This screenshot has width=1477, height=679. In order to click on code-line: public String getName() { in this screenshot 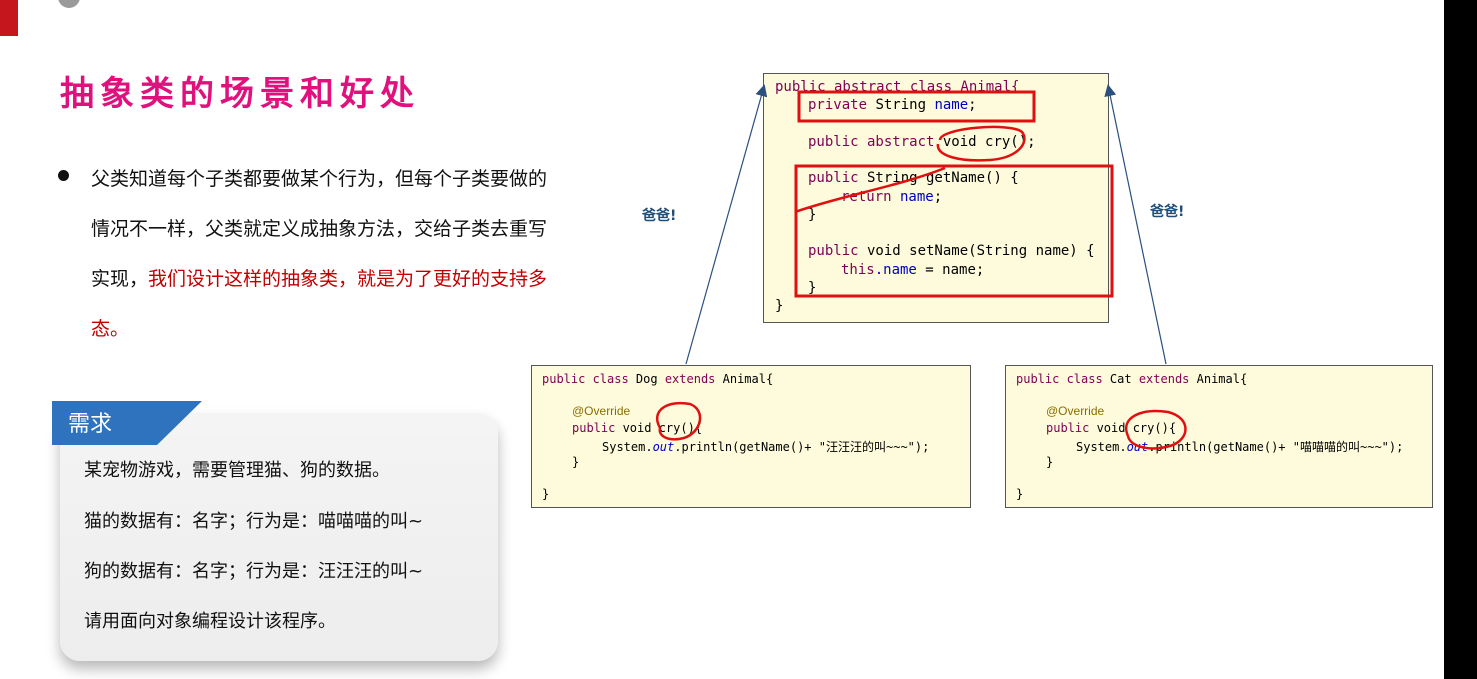, I will do `click(913, 178)`.